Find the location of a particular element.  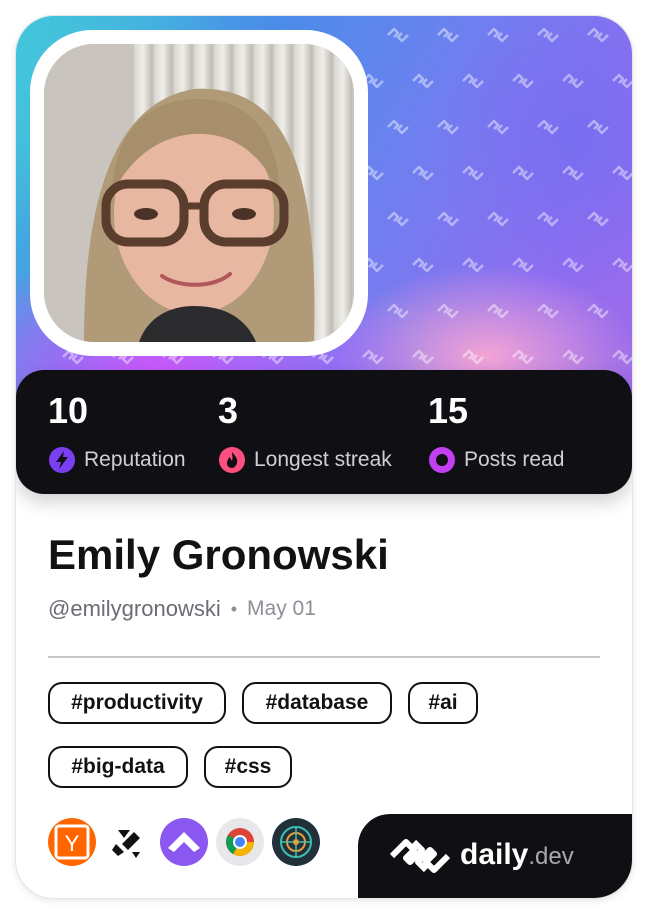

profile-name: Emily Gronowski is located at coordinates (218, 554).